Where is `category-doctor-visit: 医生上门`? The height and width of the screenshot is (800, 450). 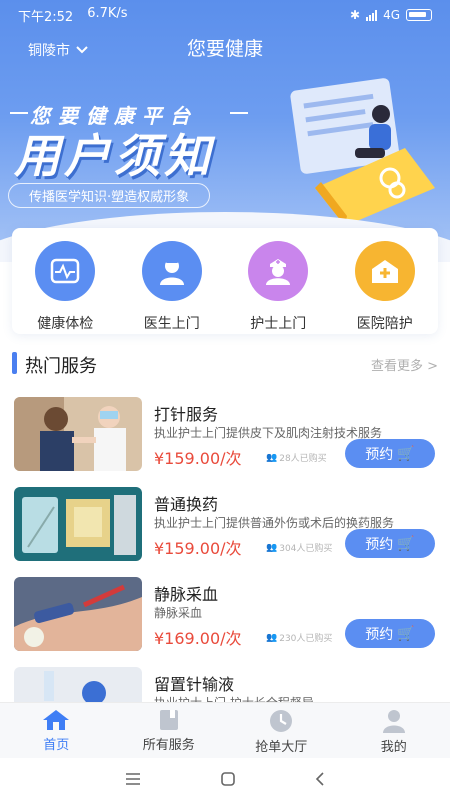 category-doctor-visit: 医生上门 is located at coordinates (172, 281).